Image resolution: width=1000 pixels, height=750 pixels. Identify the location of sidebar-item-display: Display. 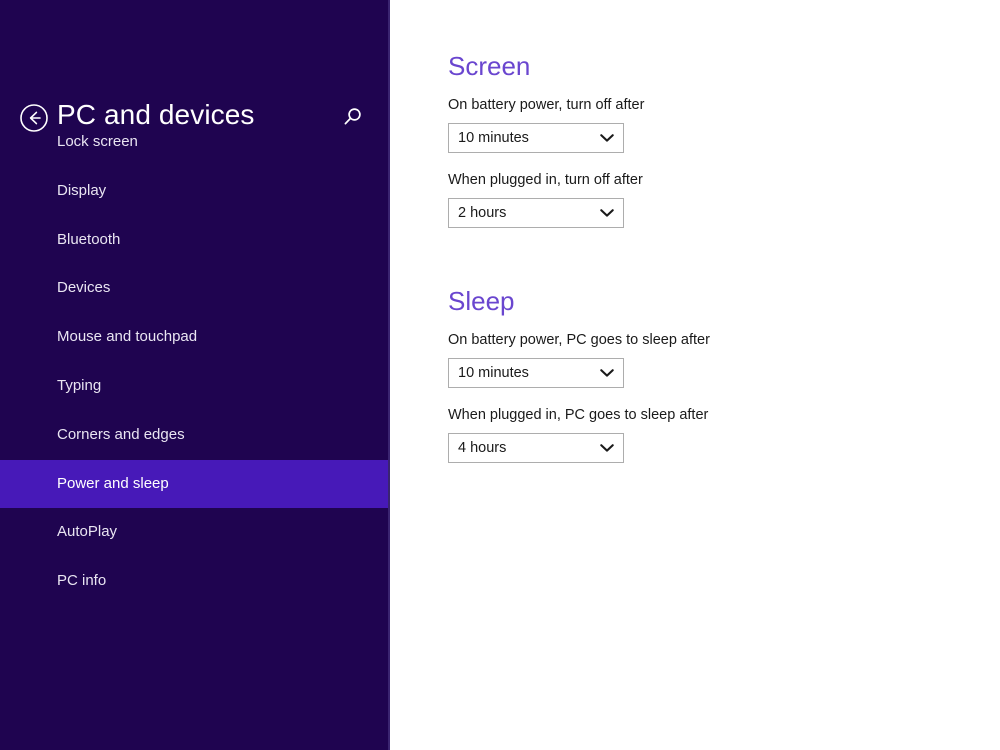
(195, 191).